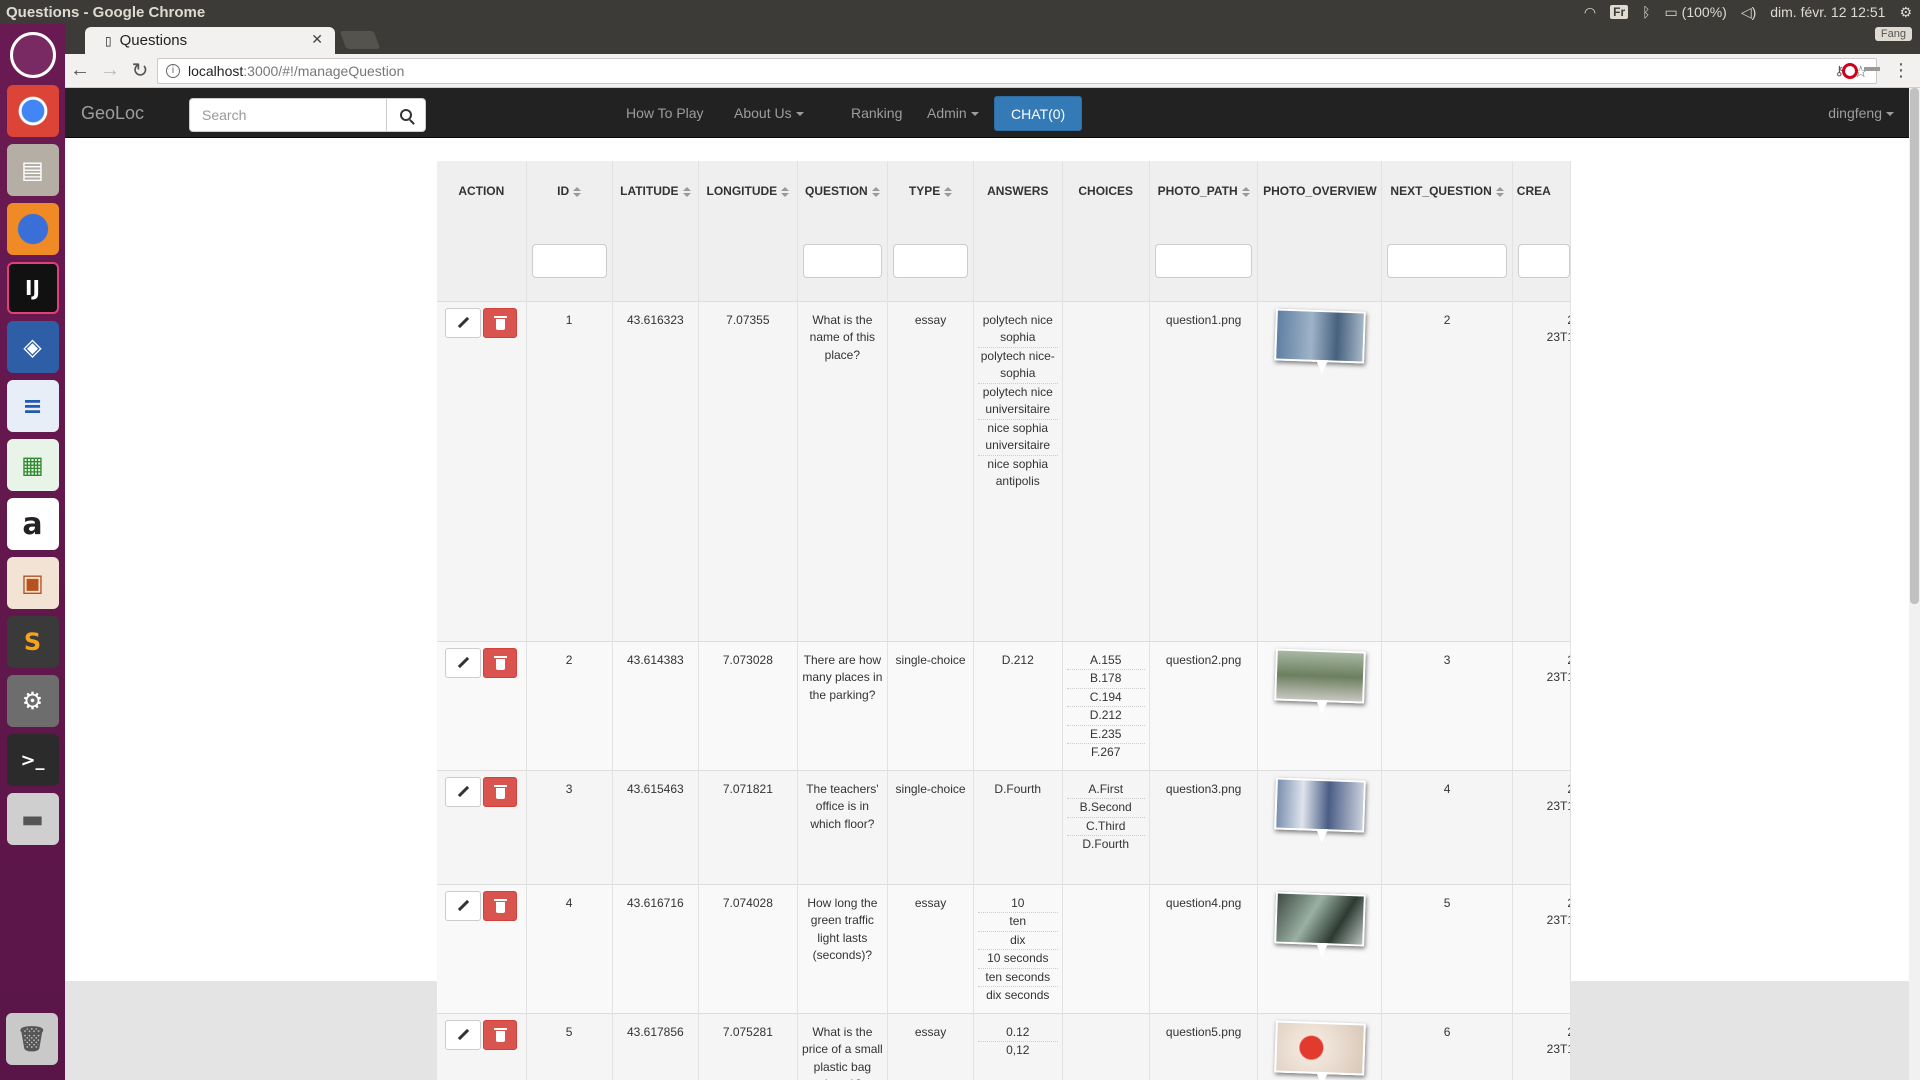  I want to click on scrollbar-thumb, so click(1914, 346).